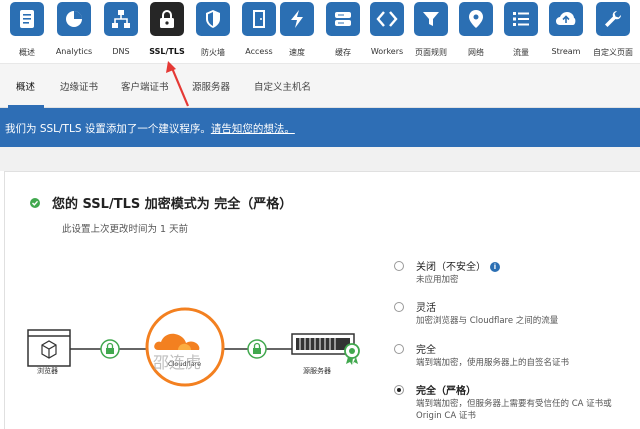 This screenshot has height=429, width=640. I want to click on recommendation-banner: 我们为 SSL/TLS 设置添加了一个建议程序。请告知您的想法。, so click(320, 127).